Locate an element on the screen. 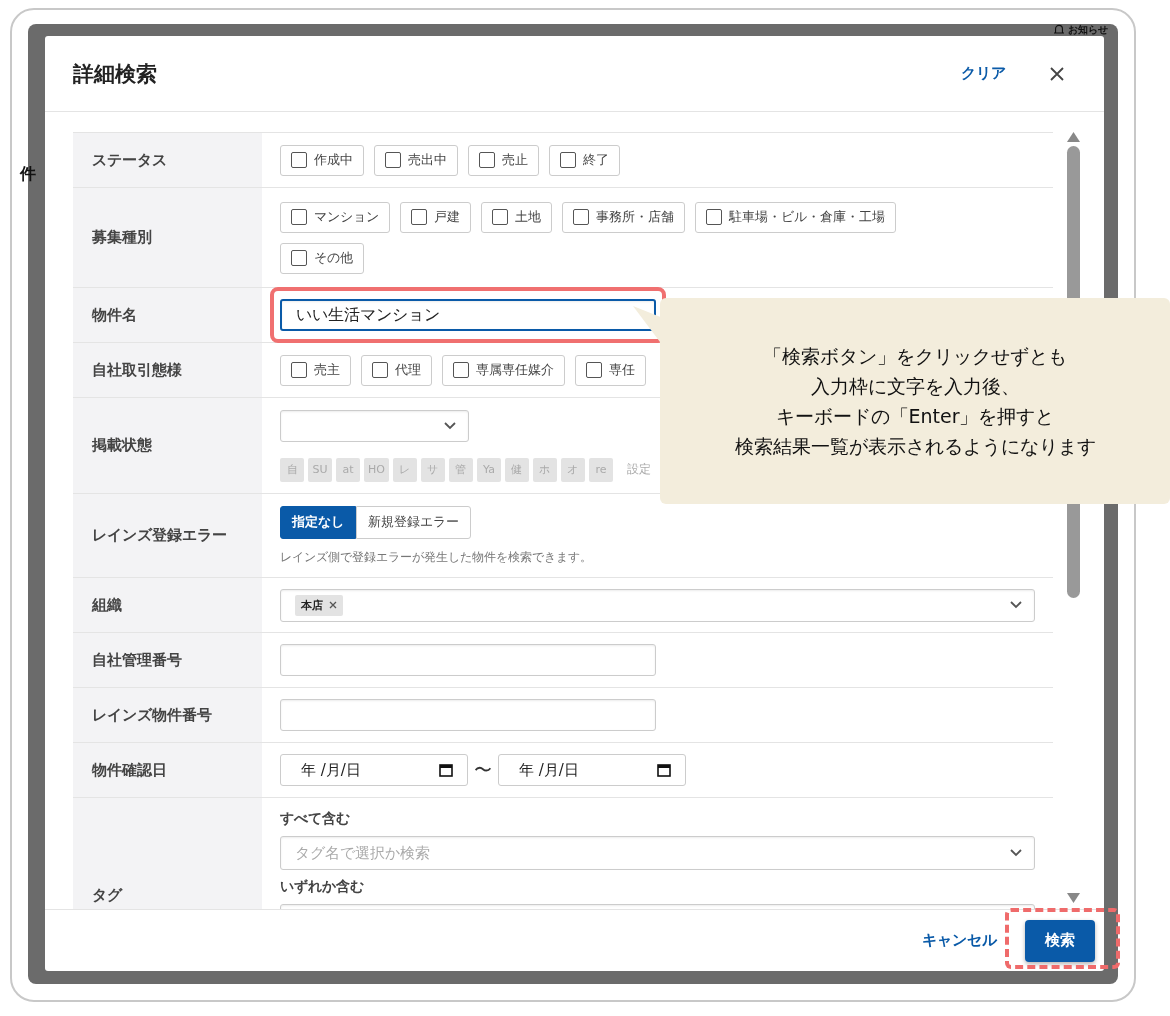 The image size is (1170, 1016). checkbox-option: 戸建 is located at coordinates (435, 217).